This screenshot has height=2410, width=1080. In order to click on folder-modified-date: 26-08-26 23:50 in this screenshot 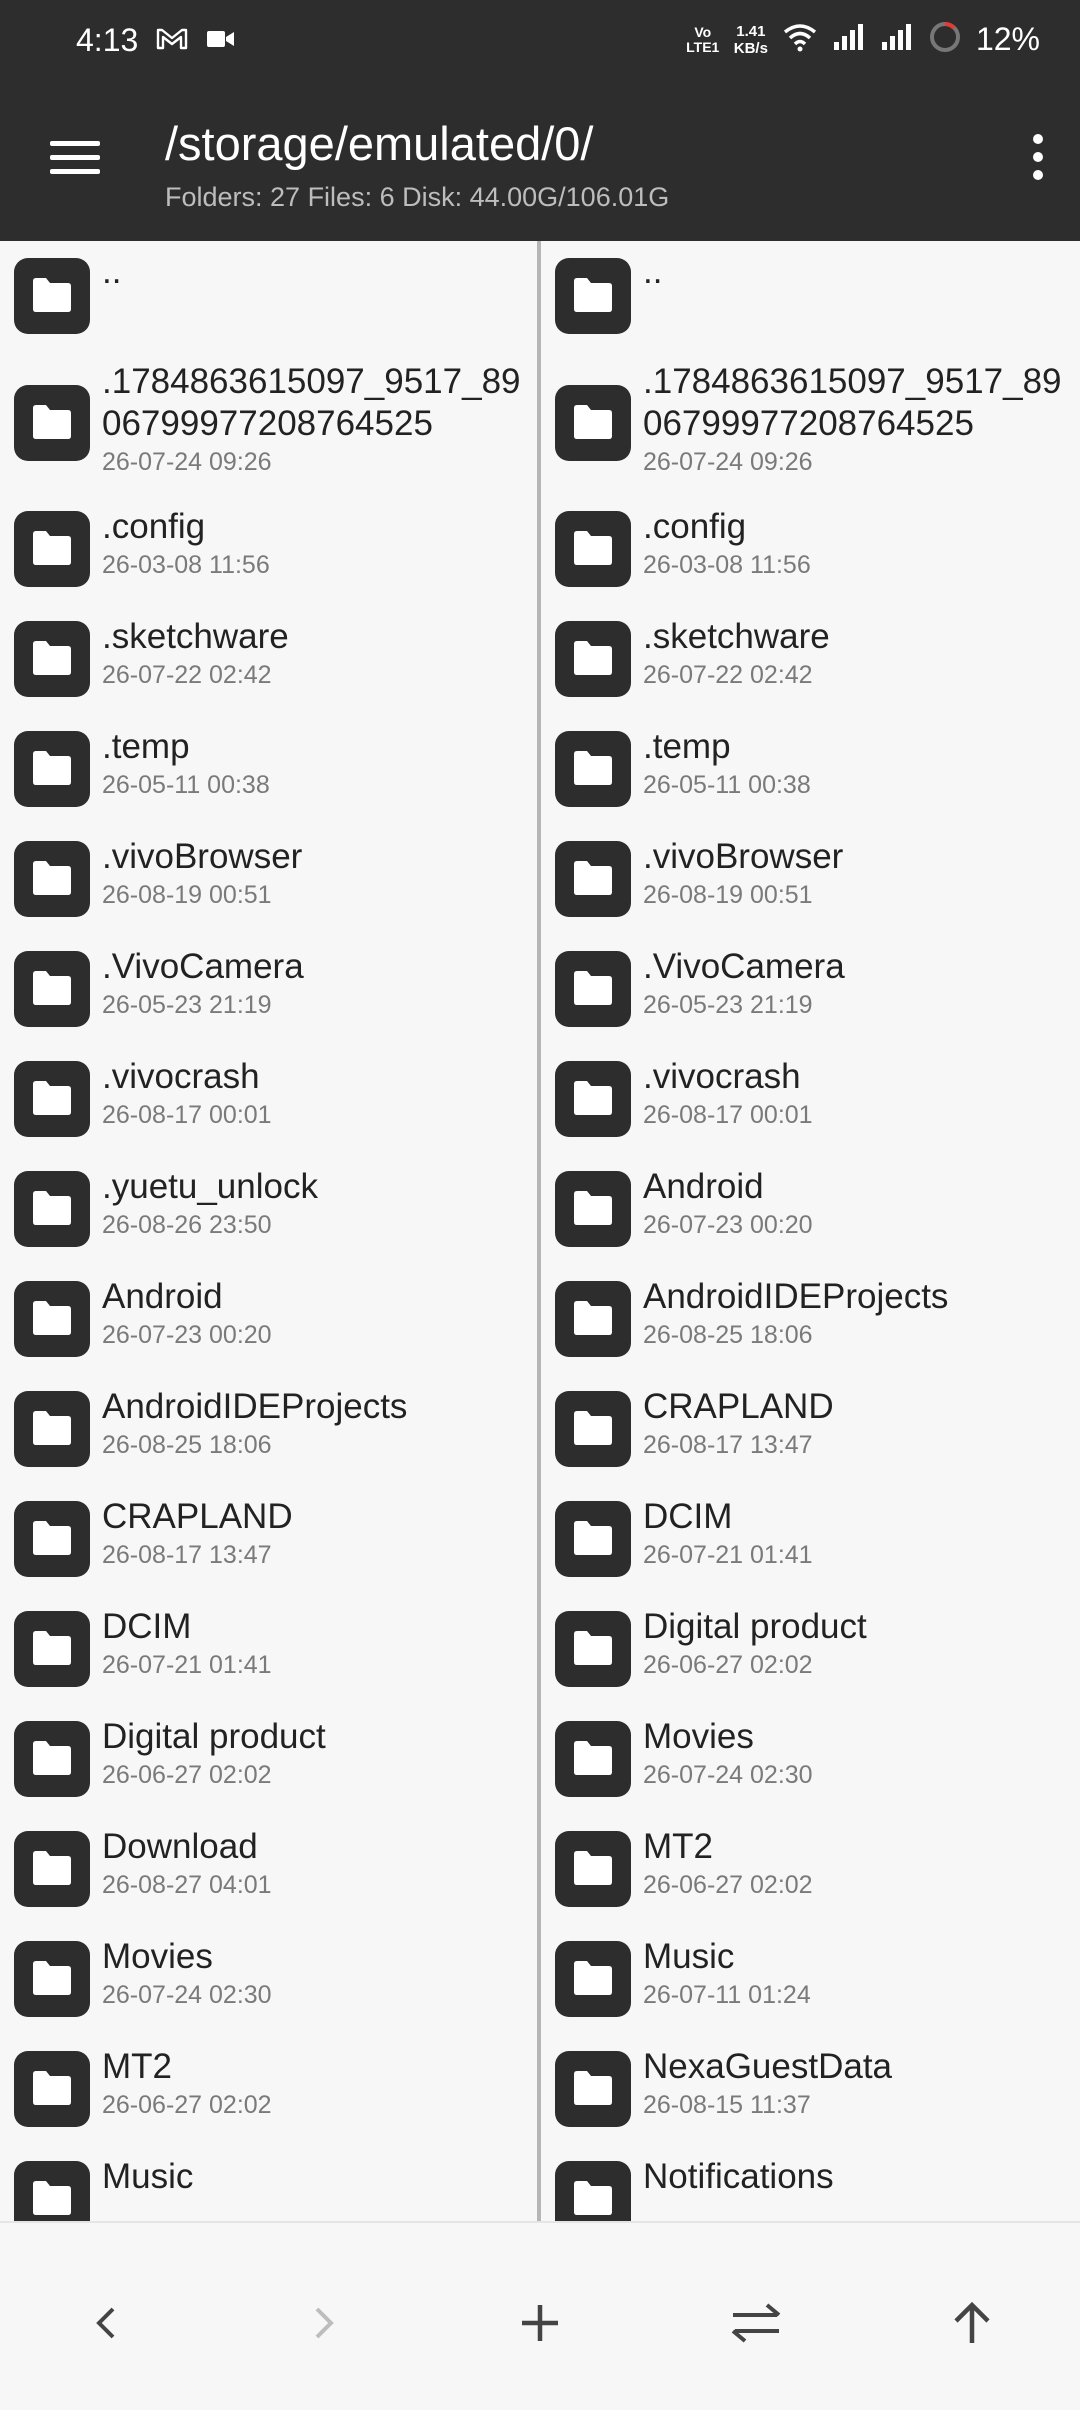, I will do `click(187, 1225)`.